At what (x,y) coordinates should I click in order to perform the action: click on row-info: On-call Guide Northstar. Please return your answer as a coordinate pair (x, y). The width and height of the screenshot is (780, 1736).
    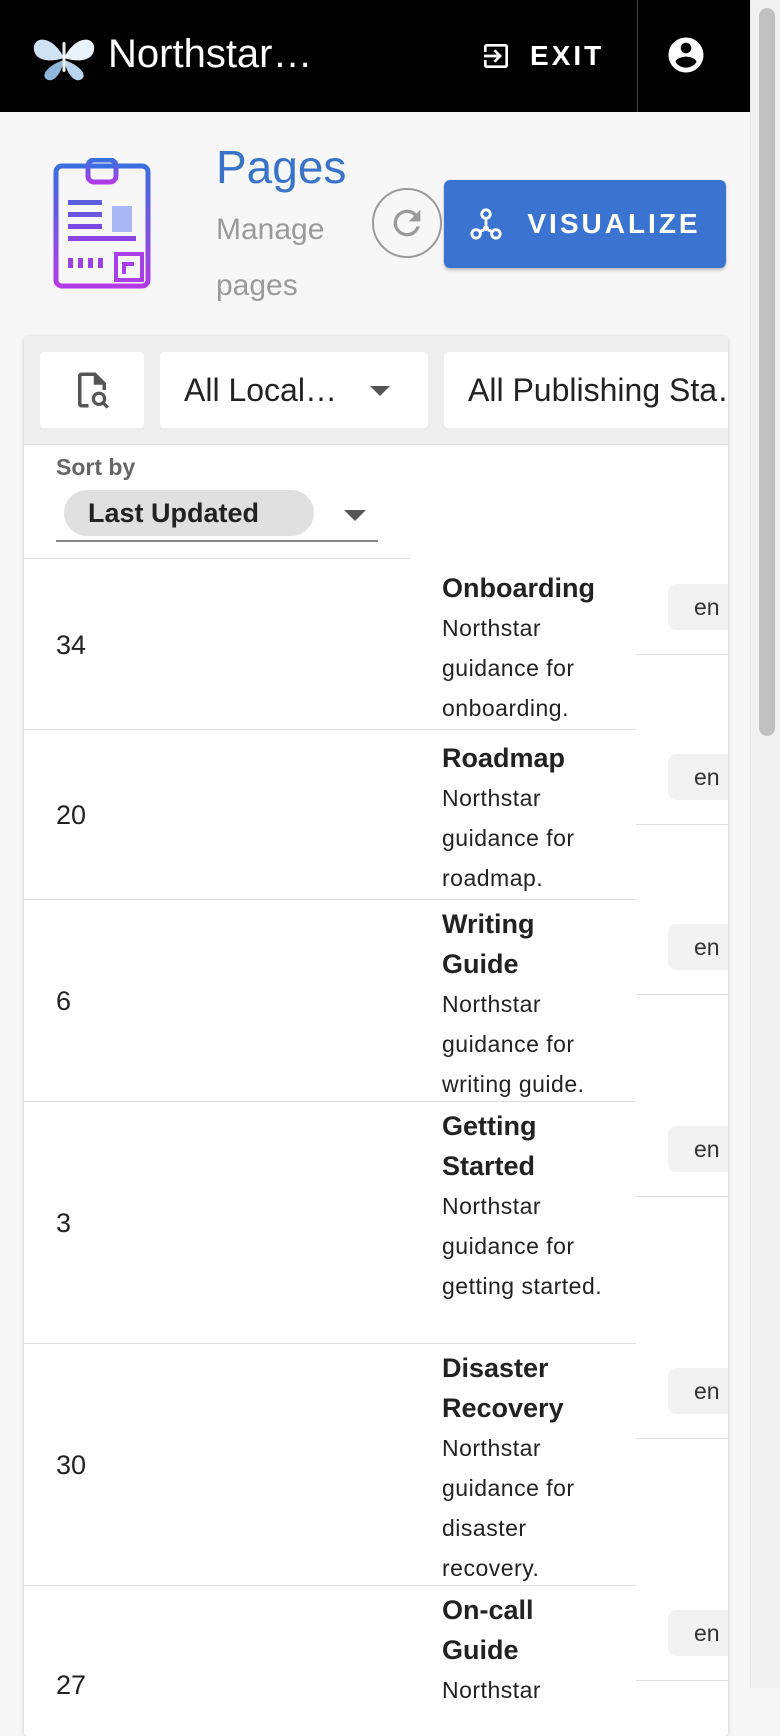
    Looking at the image, I should click on (528, 1650).